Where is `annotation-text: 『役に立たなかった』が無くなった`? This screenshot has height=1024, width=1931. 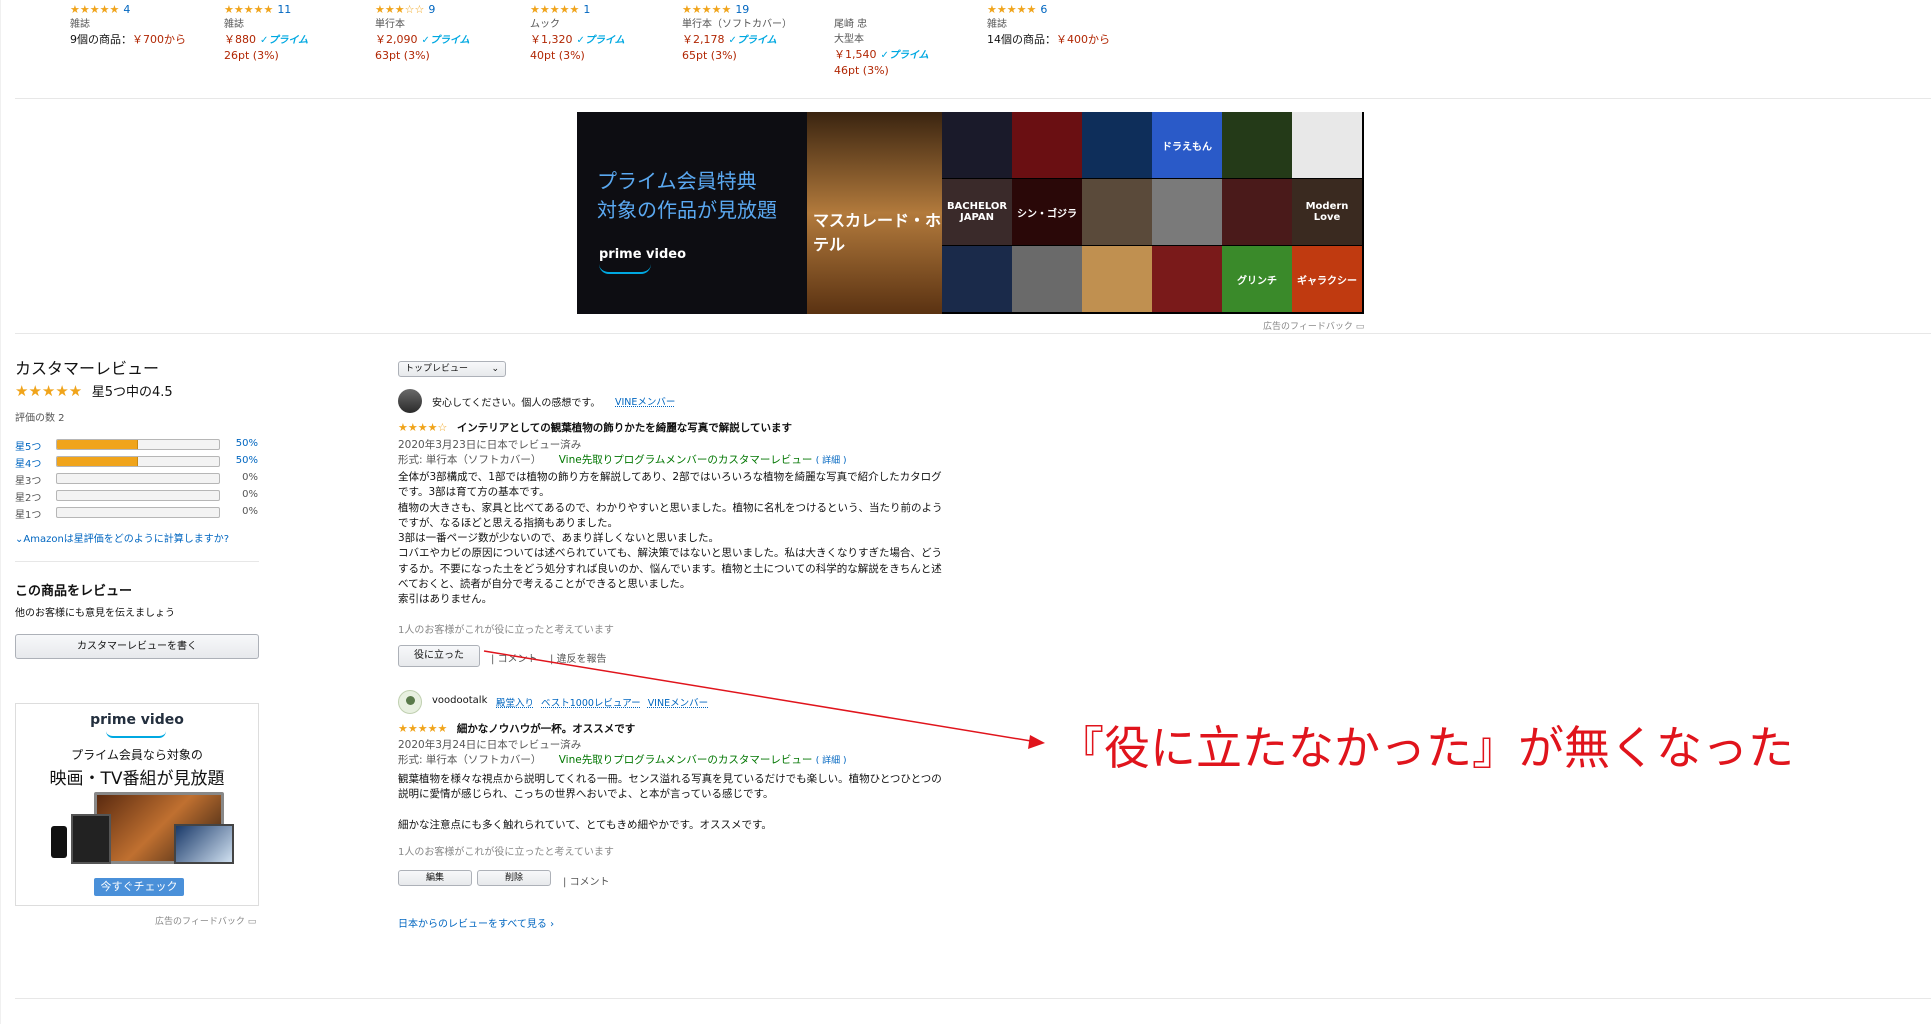
annotation-text: 『役に立たなかった』が無くなった is located at coordinates (1426, 748).